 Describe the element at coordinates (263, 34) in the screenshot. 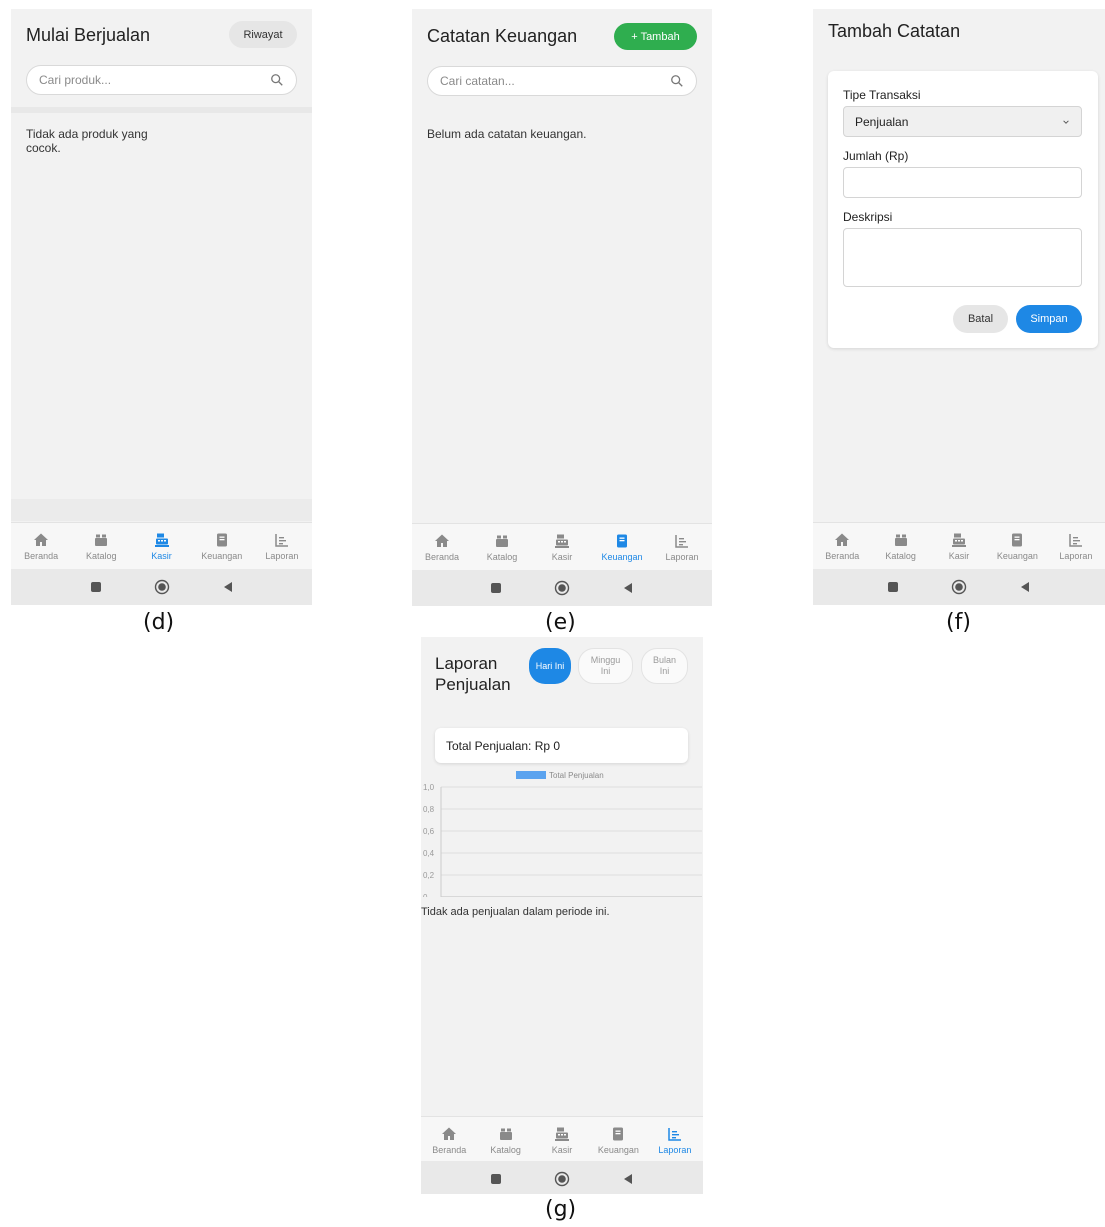

I see `history-button: Riwayat` at that location.